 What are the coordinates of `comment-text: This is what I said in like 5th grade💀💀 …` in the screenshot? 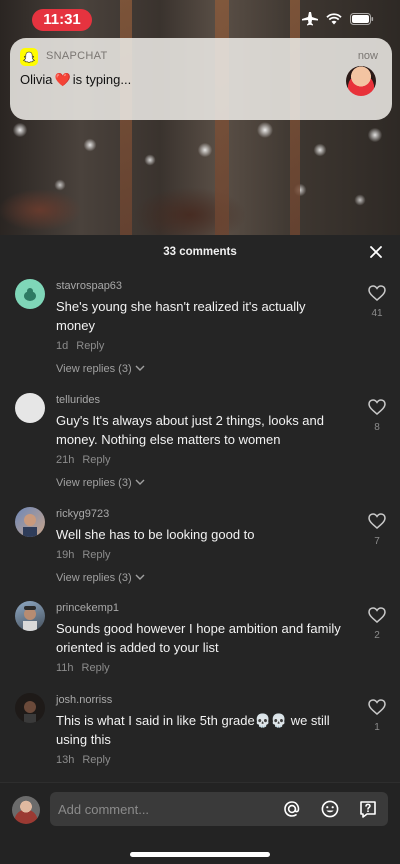 It's located at (193, 730).